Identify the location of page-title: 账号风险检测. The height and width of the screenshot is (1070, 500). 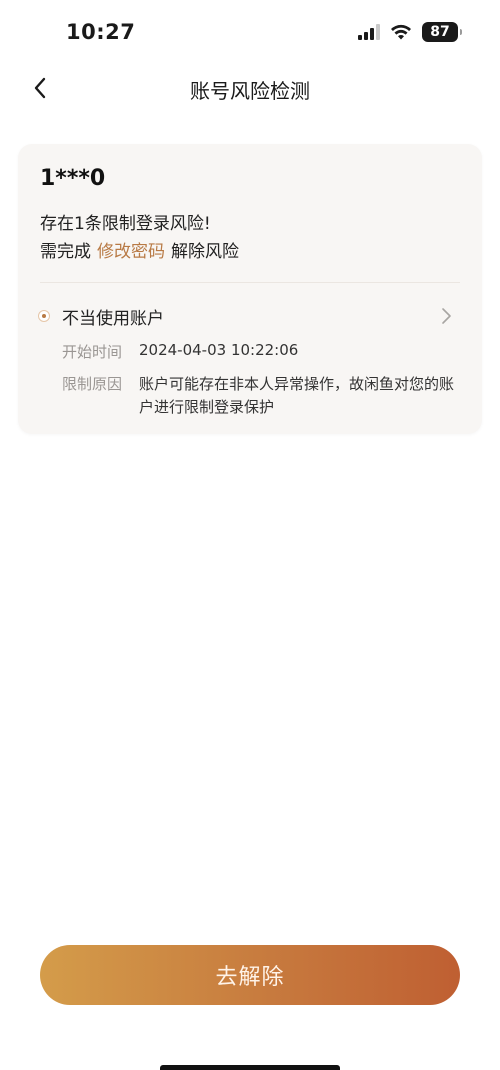
(250, 91).